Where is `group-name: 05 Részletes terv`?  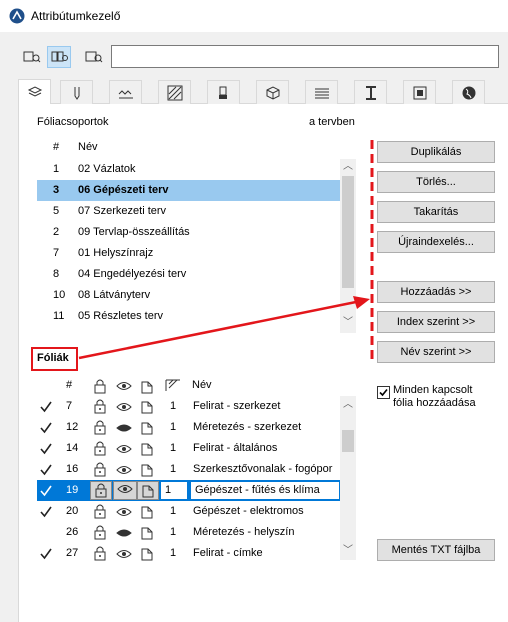 group-name: 05 Részletes terv is located at coordinates (120, 316).